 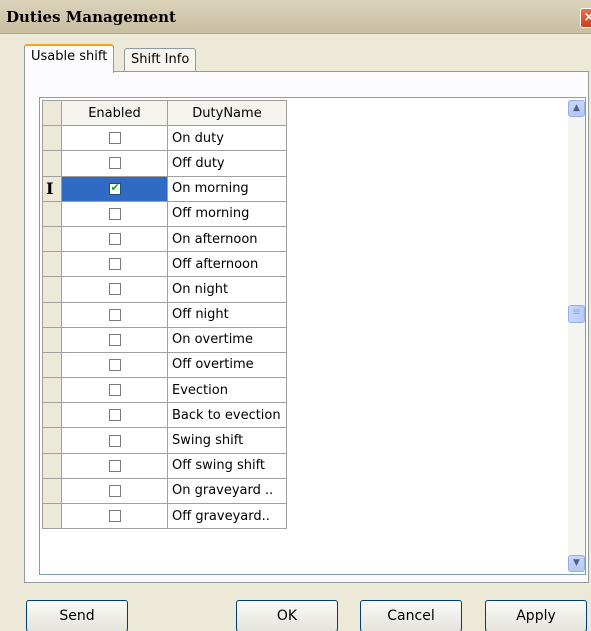 I want to click on cancel-button: Cancel, so click(x=411, y=615).